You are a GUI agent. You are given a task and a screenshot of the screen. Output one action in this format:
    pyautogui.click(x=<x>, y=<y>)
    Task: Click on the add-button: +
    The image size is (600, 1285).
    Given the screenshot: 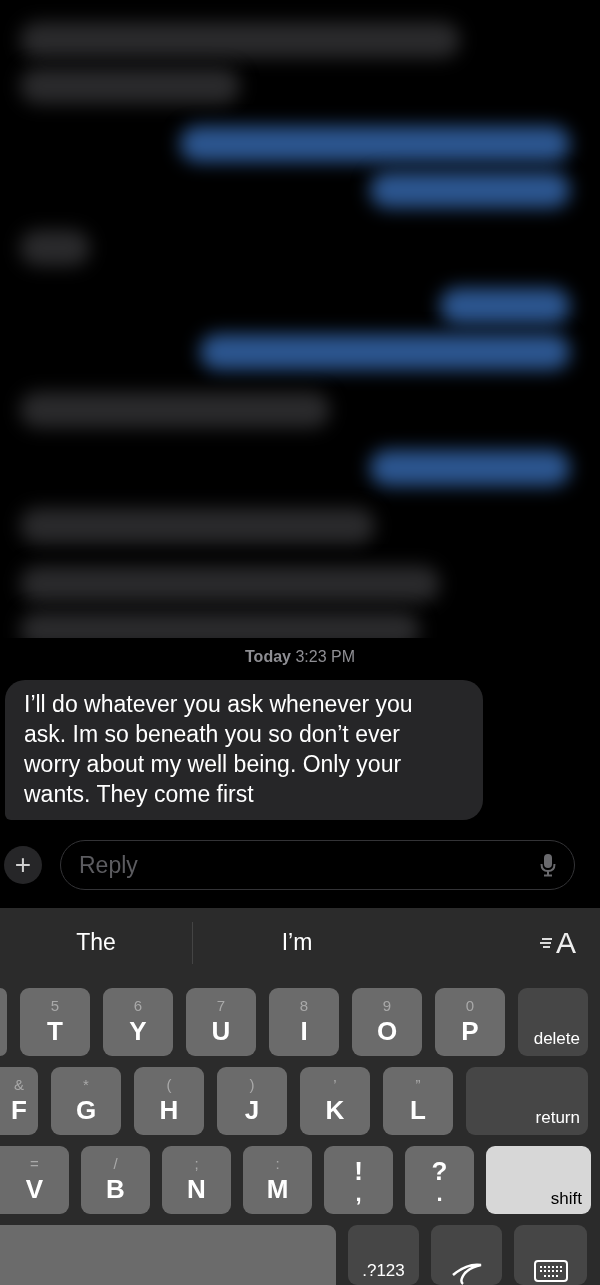 What is the action you would take?
    pyautogui.click(x=23, y=865)
    